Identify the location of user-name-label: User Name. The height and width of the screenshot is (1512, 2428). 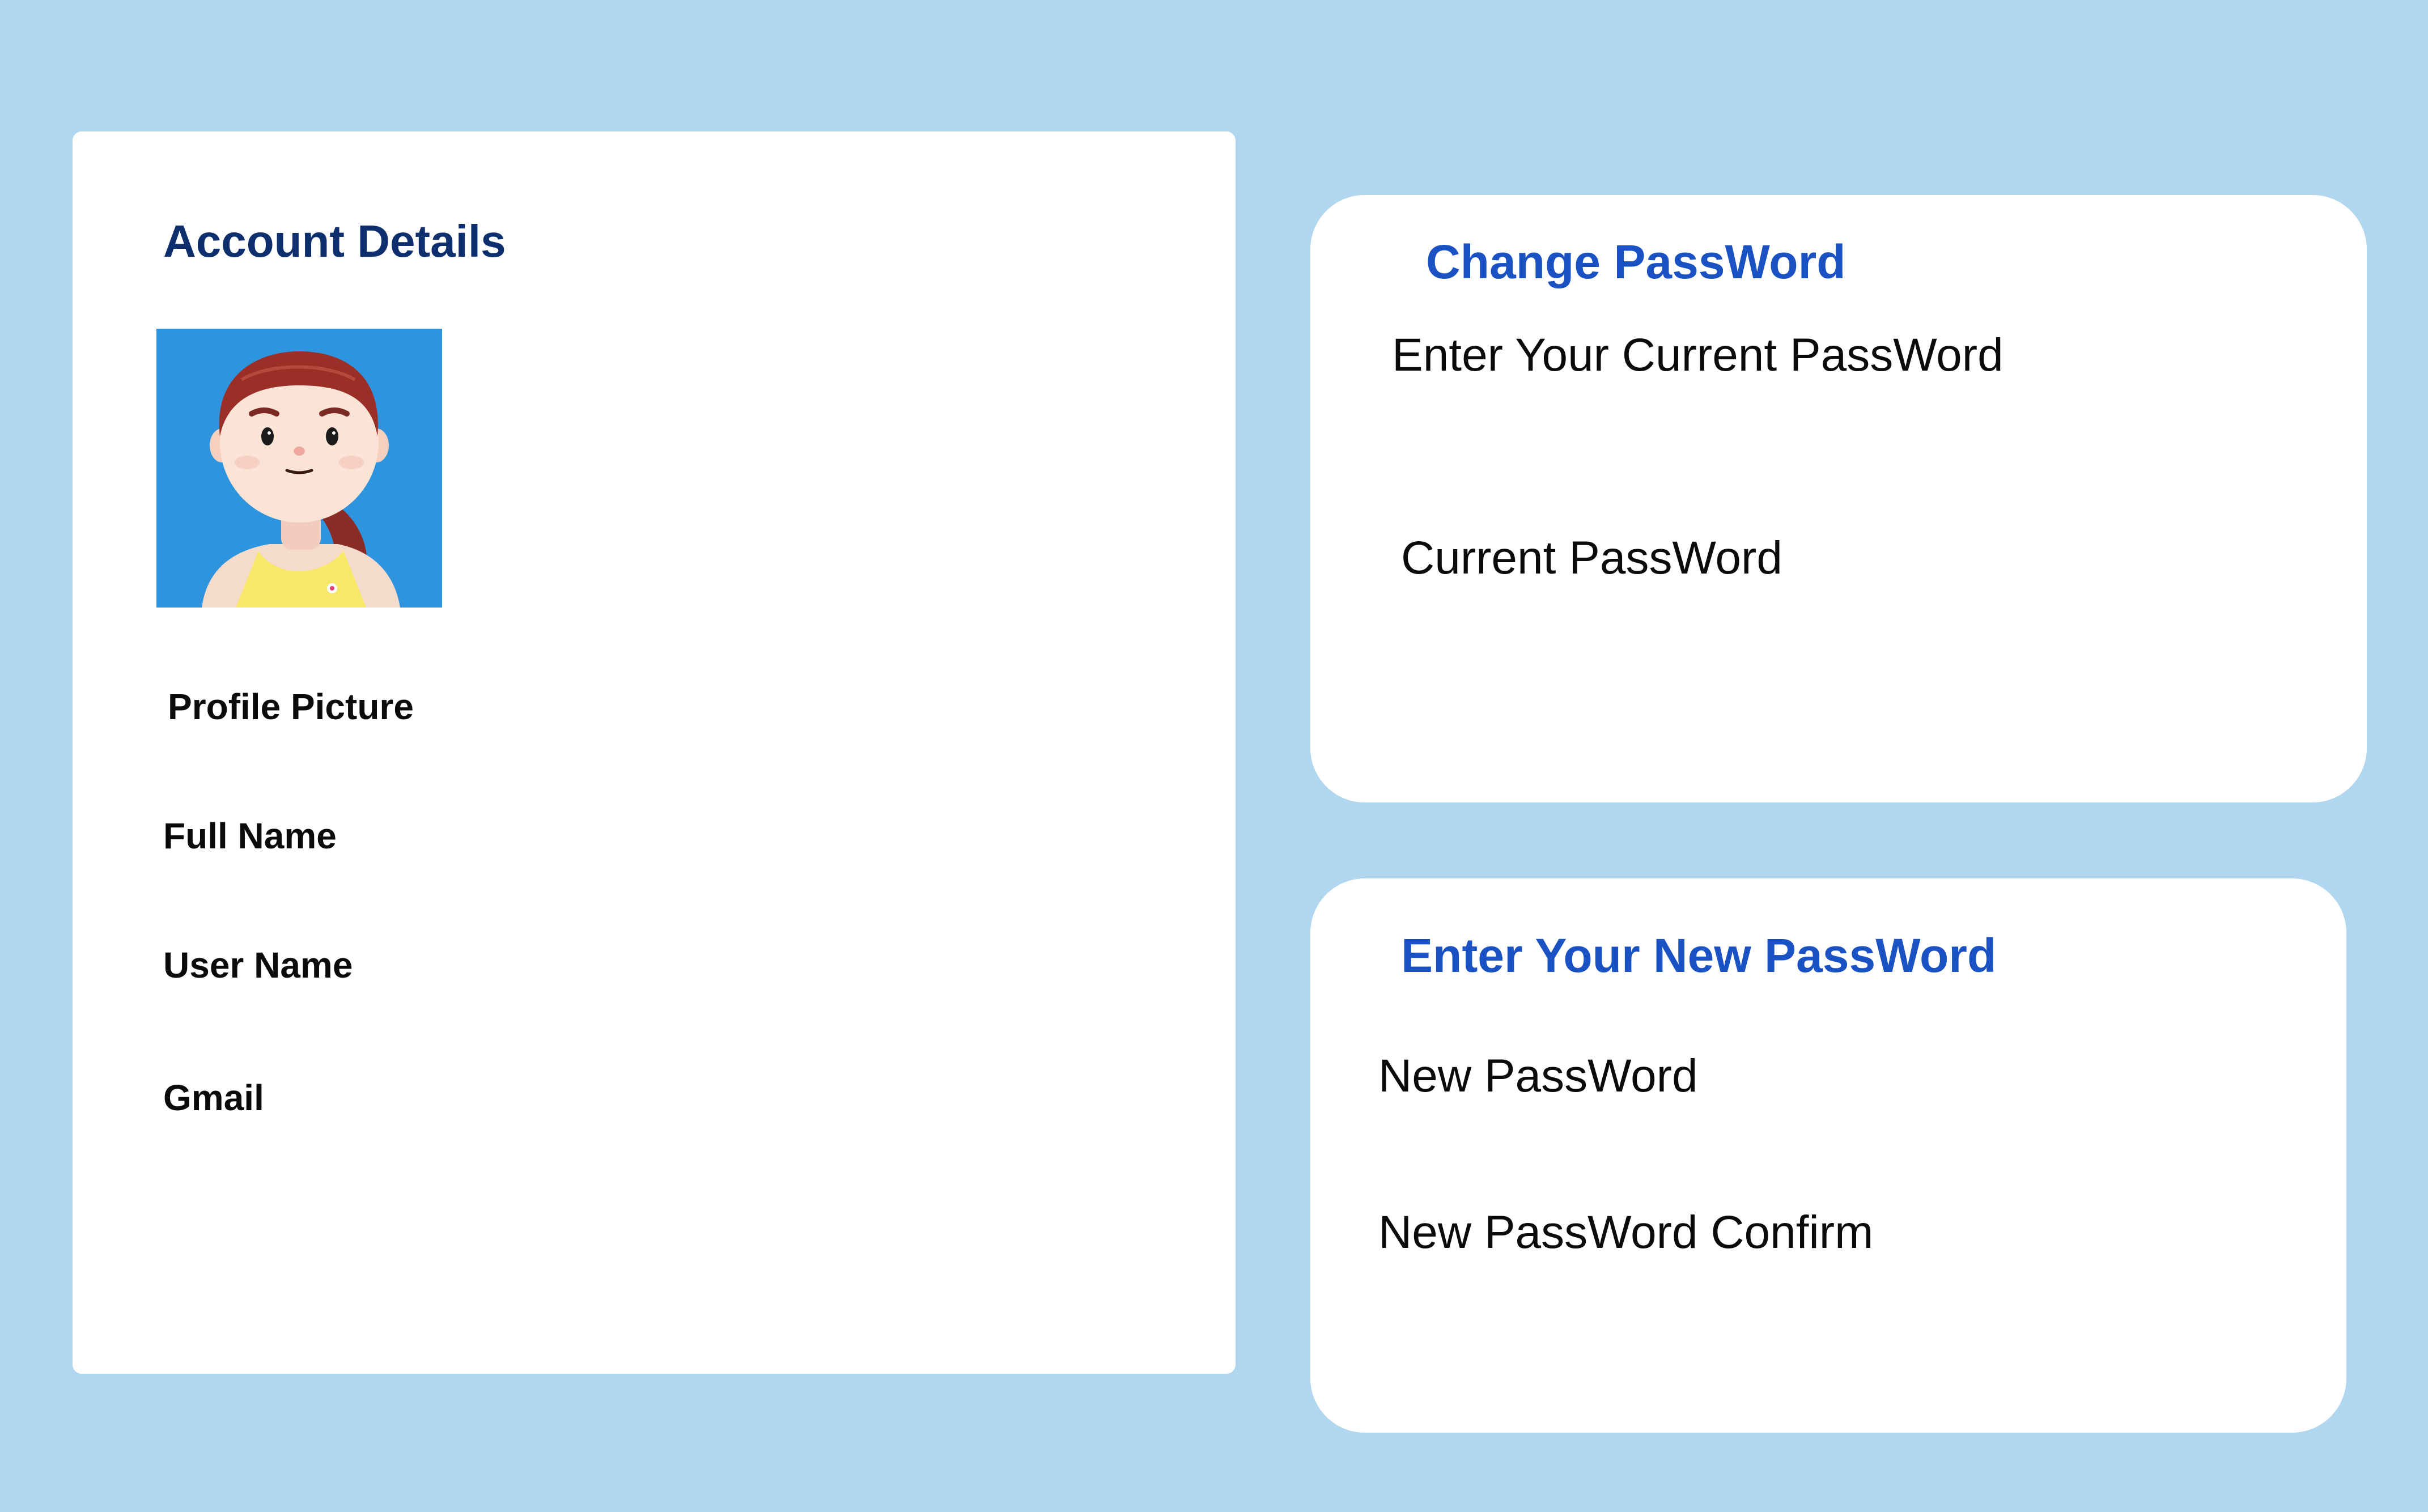
(258, 966).